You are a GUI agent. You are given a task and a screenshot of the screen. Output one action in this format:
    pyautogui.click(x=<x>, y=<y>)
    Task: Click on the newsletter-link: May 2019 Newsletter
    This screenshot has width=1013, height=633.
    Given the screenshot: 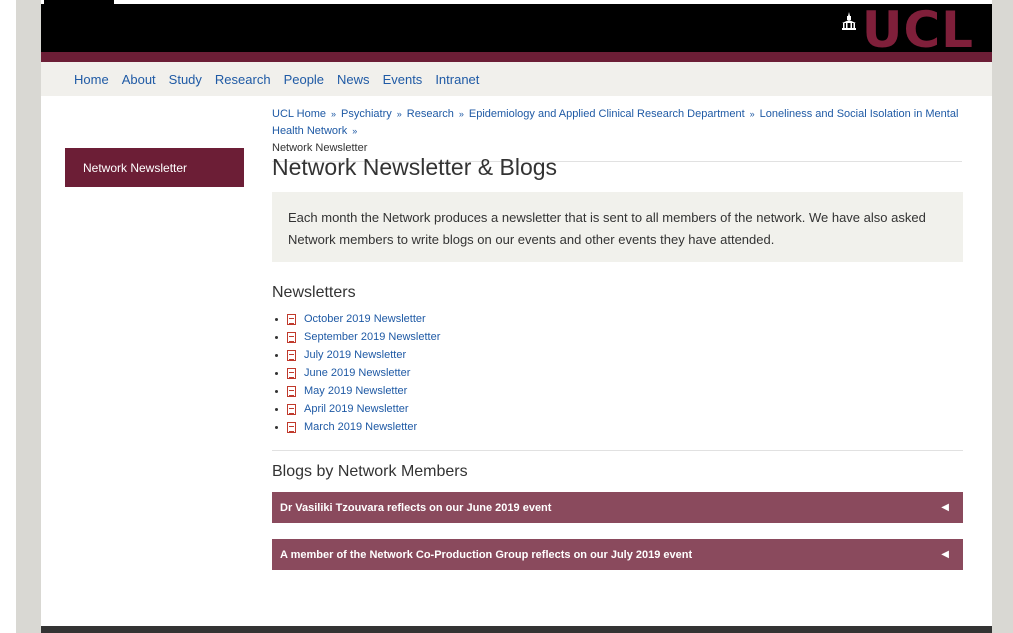 What is the action you would take?
    pyautogui.click(x=355, y=391)
    